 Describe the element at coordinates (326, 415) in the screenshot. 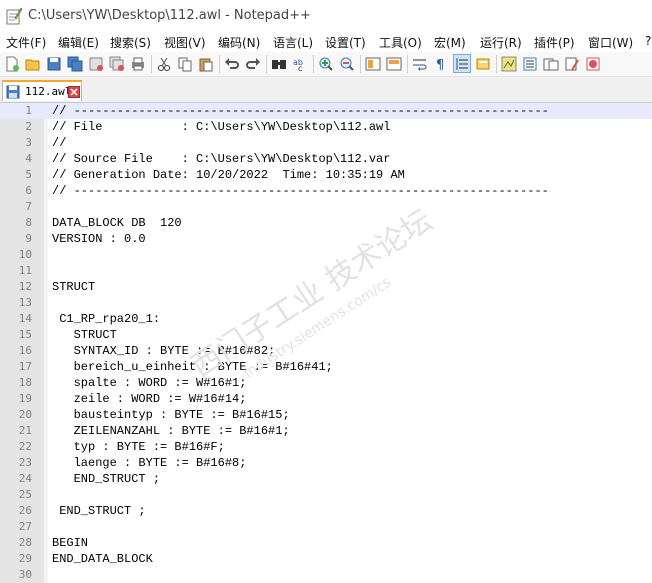

I see `code-line: 20 bausteintyp : BYTE := B#16#15;` at that location.